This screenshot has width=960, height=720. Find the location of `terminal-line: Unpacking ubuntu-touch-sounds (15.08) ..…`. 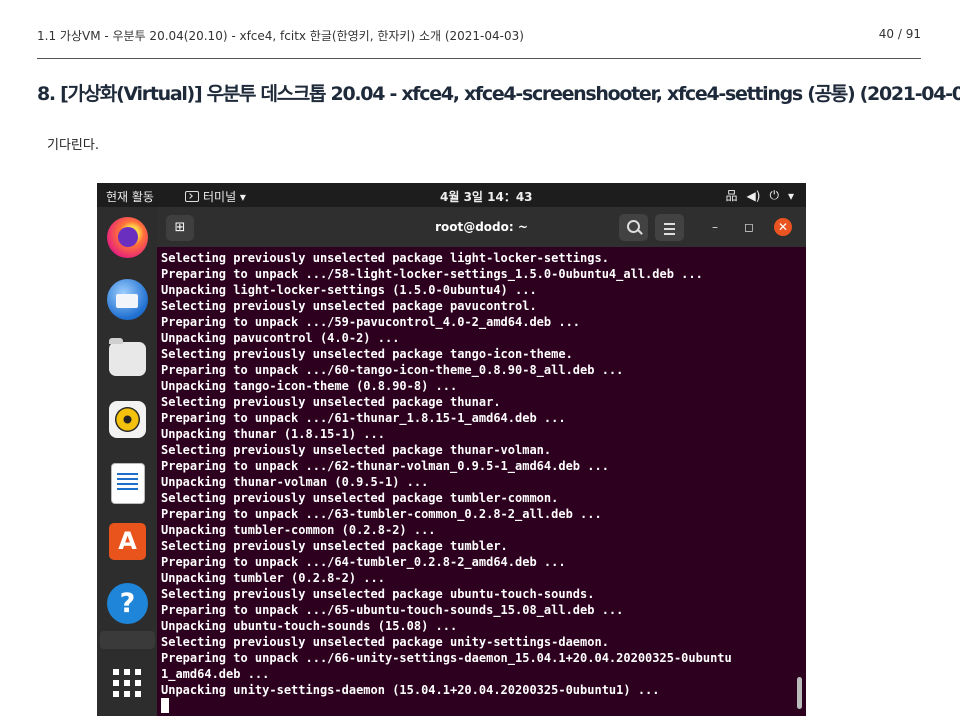

terminal-line: Unpacking ubuntu-touch-sounds (15.08) ..… is located at coordinates (309, 626).